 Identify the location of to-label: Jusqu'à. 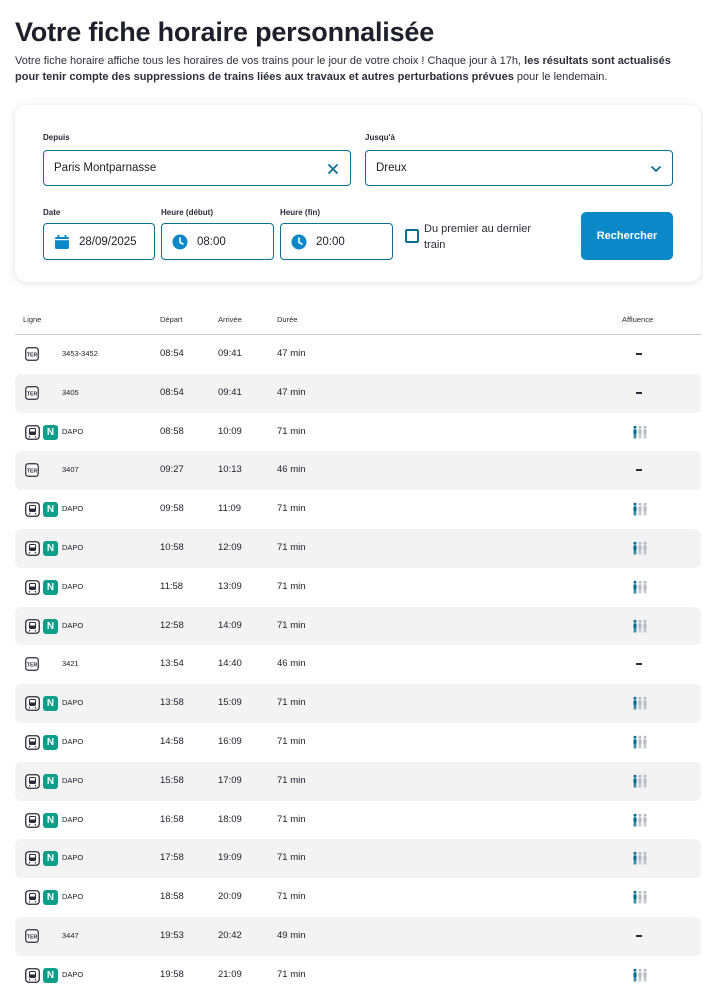
(380, 137).